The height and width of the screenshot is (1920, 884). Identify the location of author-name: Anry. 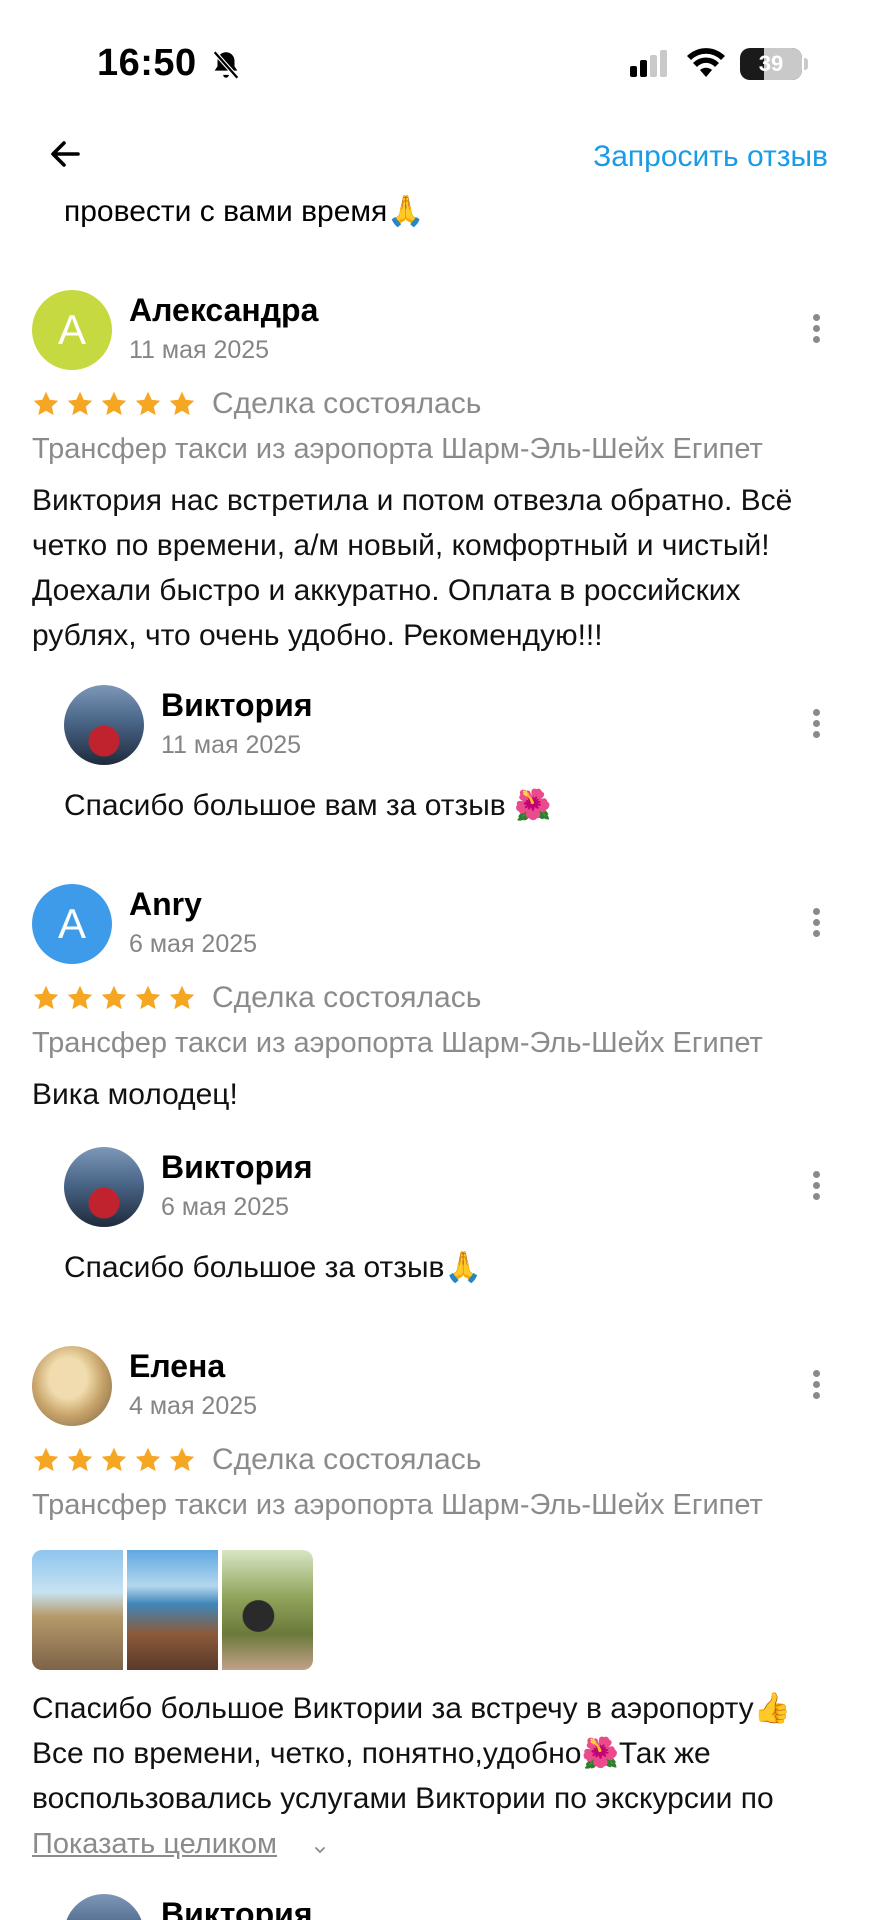
(165, 904).